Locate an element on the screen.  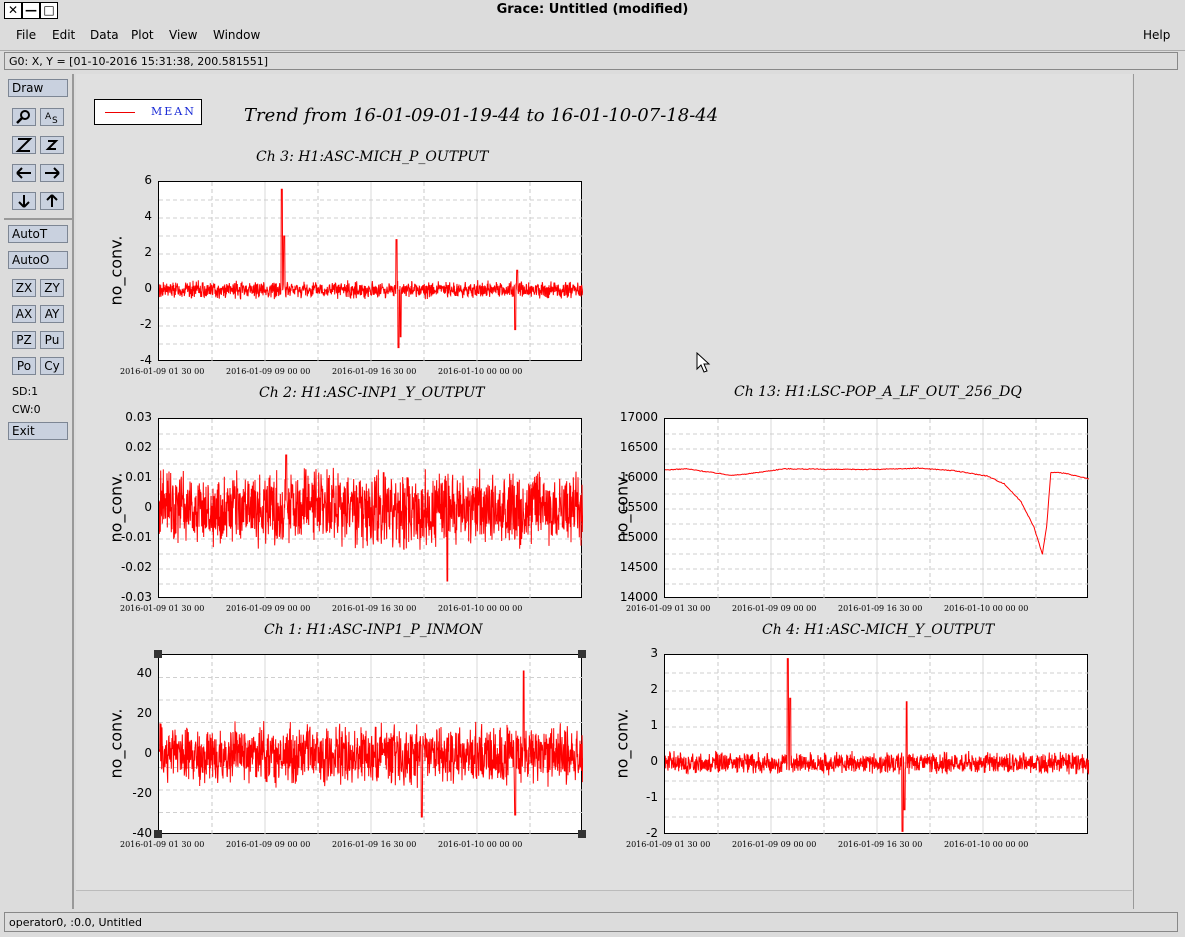
vertical-scrollbar is located at coordinates (1156, 491).